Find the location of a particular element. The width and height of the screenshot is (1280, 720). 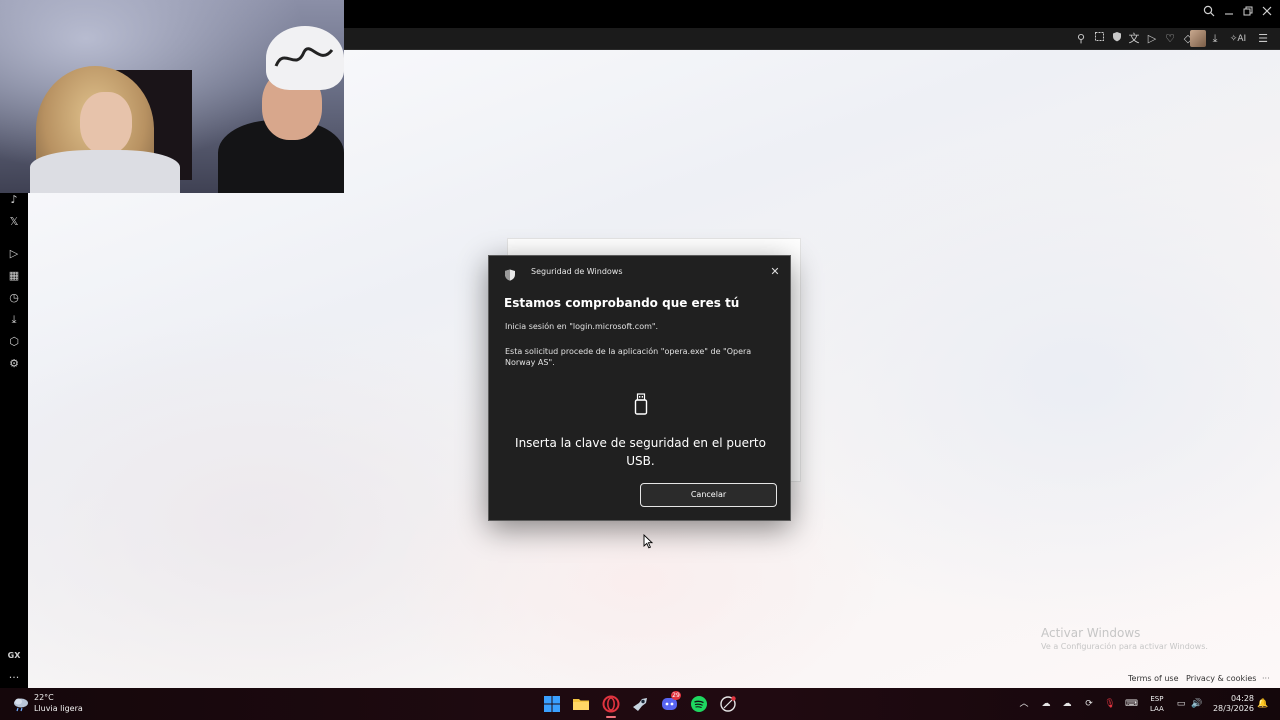

mouse-cursor is located at coordinates (648, 543).